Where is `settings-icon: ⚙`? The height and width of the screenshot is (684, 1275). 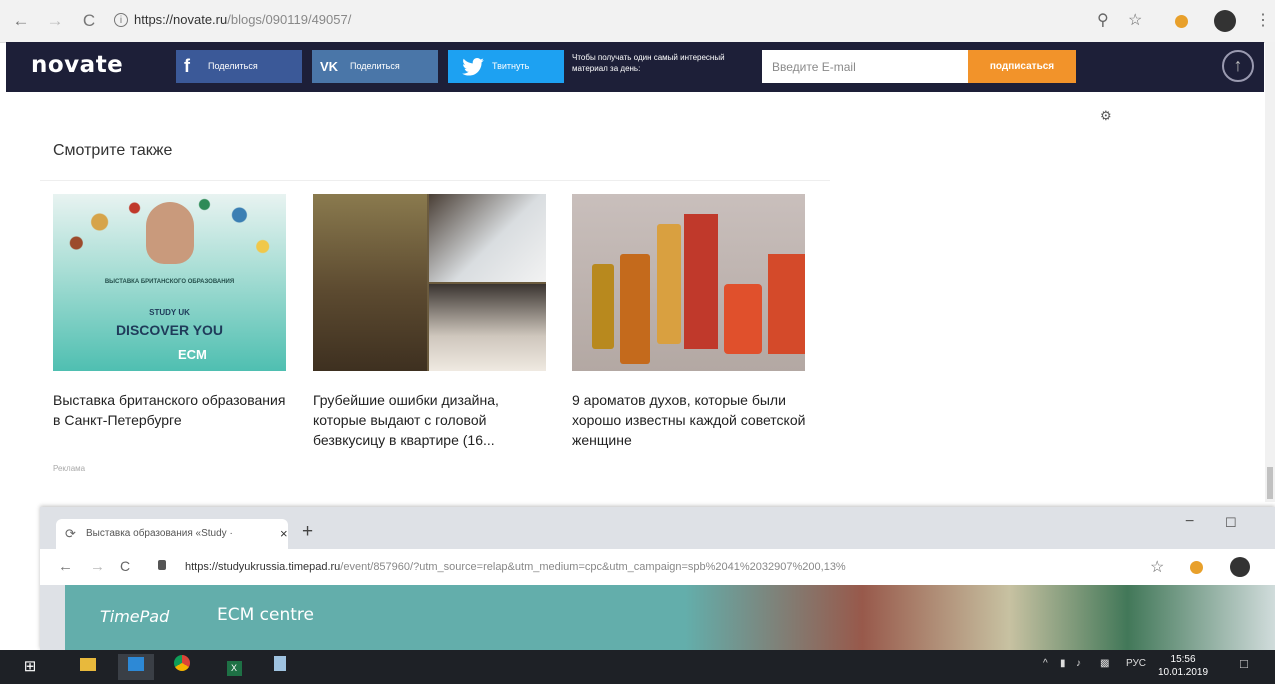 settings-icon: ⚙ is located at coordinates (1106, 116).